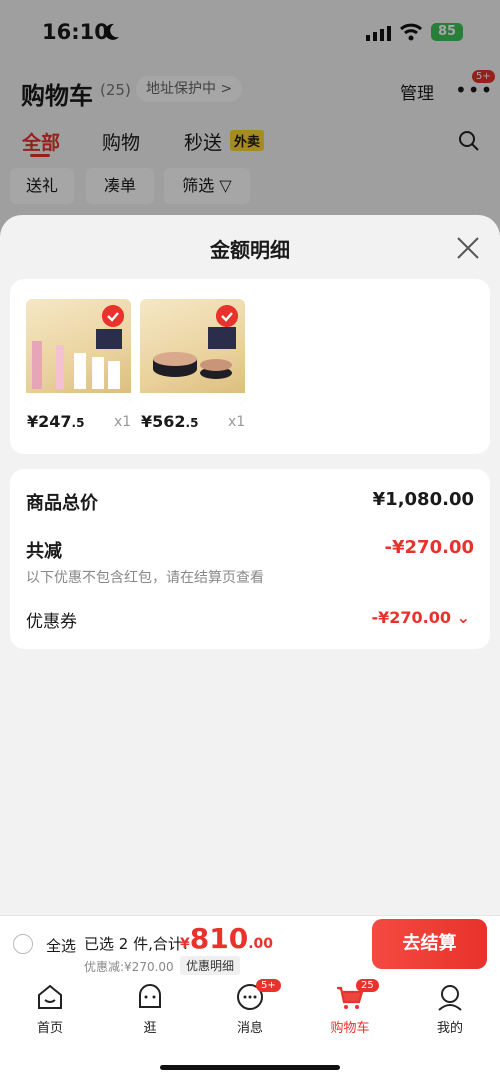 This screenshot has width=500, height=1082. What do you see at coordinates (50, 996) in the screenshot?
I see `home-icon` at bounding box center [50, 996].